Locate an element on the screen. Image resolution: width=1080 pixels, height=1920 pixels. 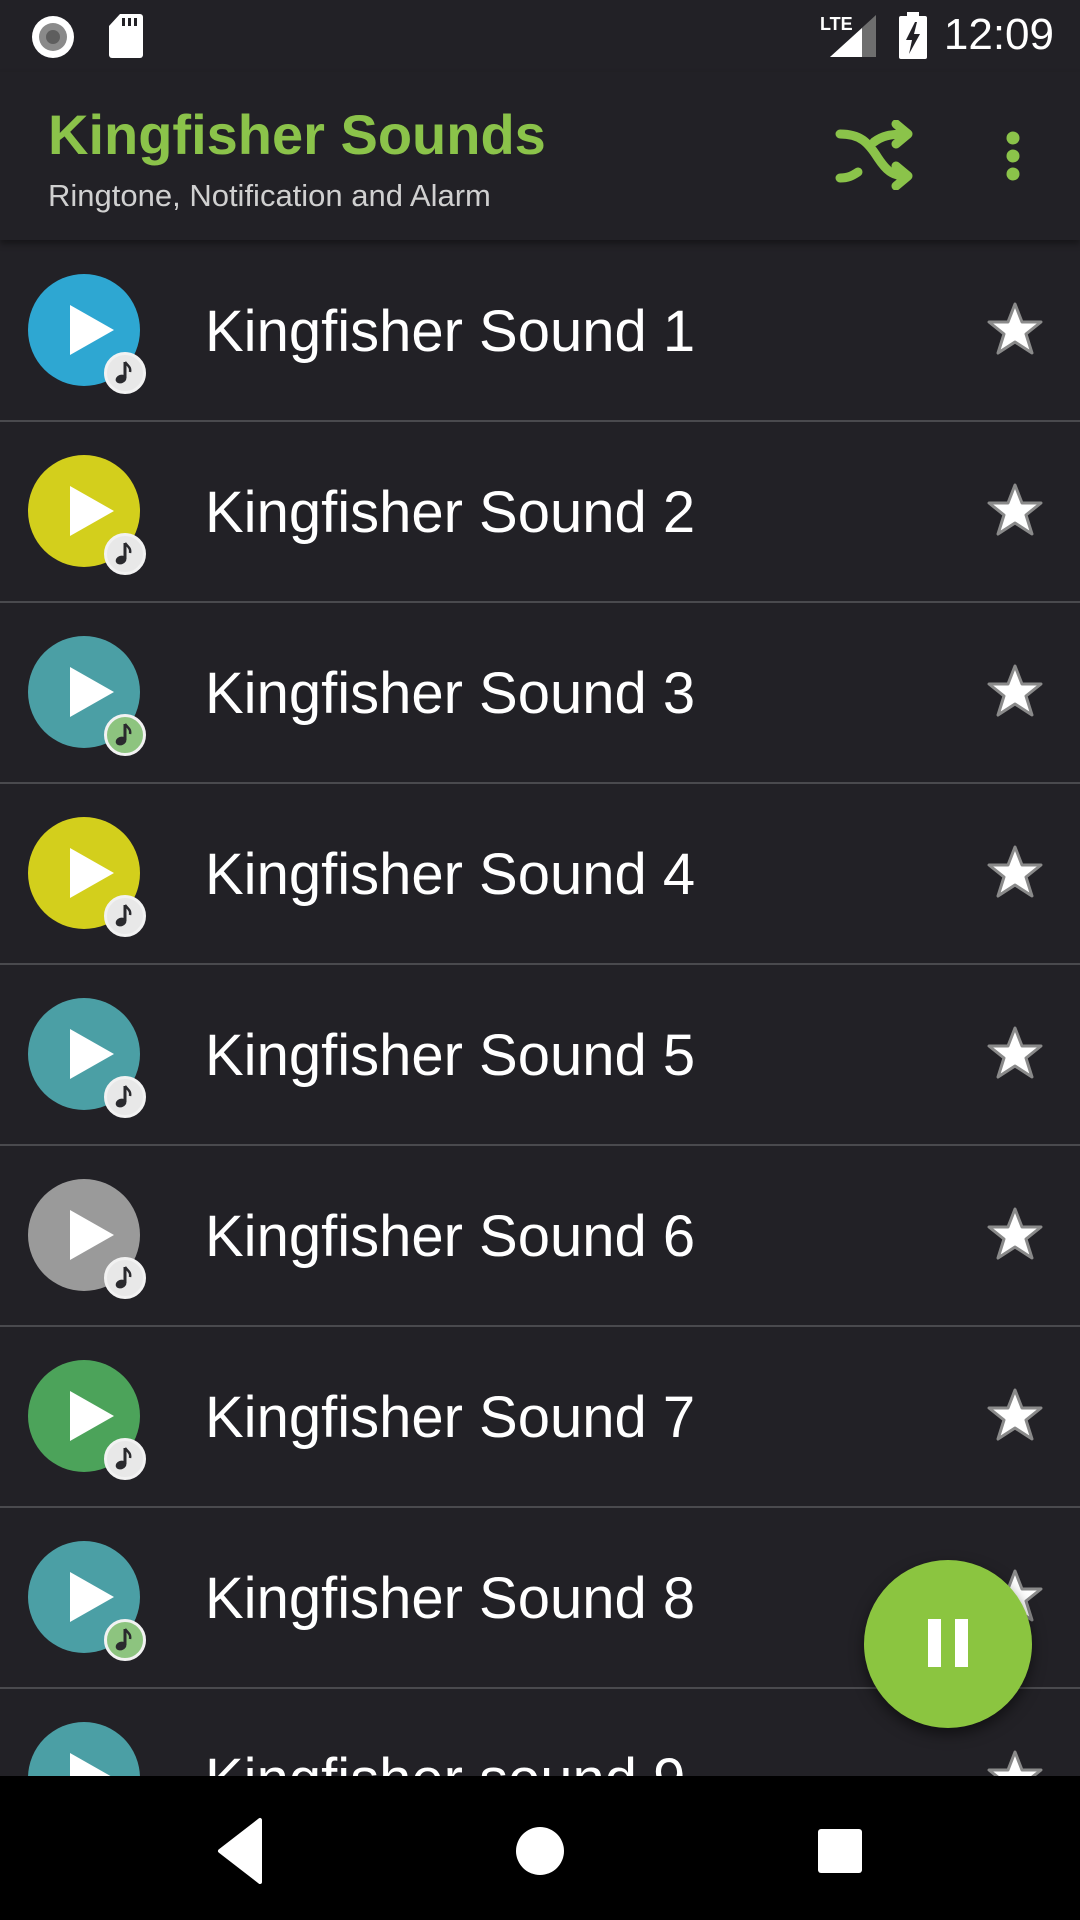
play-icon is located at coordinates (90, 1764).